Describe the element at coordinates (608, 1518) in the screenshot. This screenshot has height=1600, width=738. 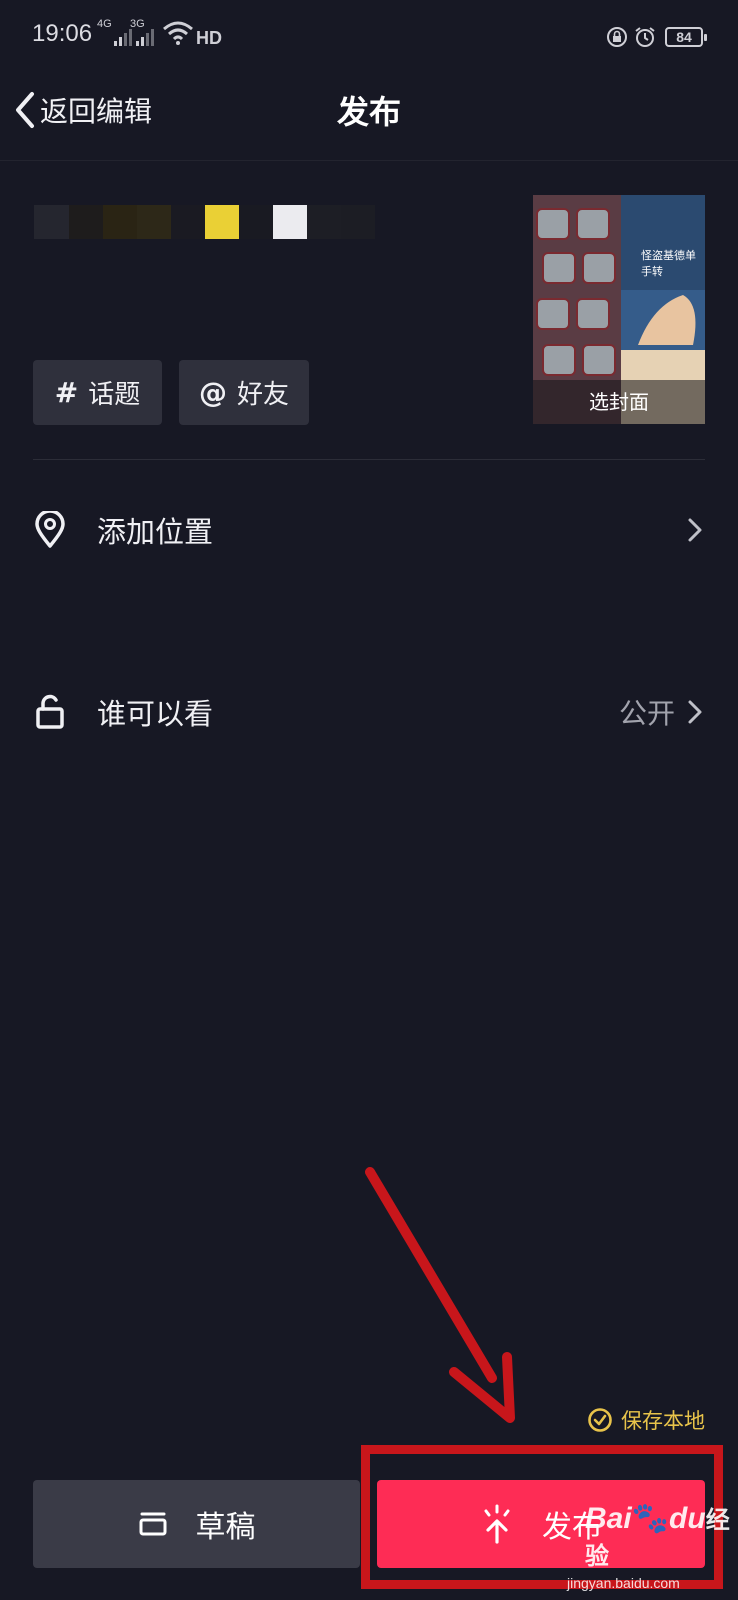
I see `watermark-brand: Bai` at that location.